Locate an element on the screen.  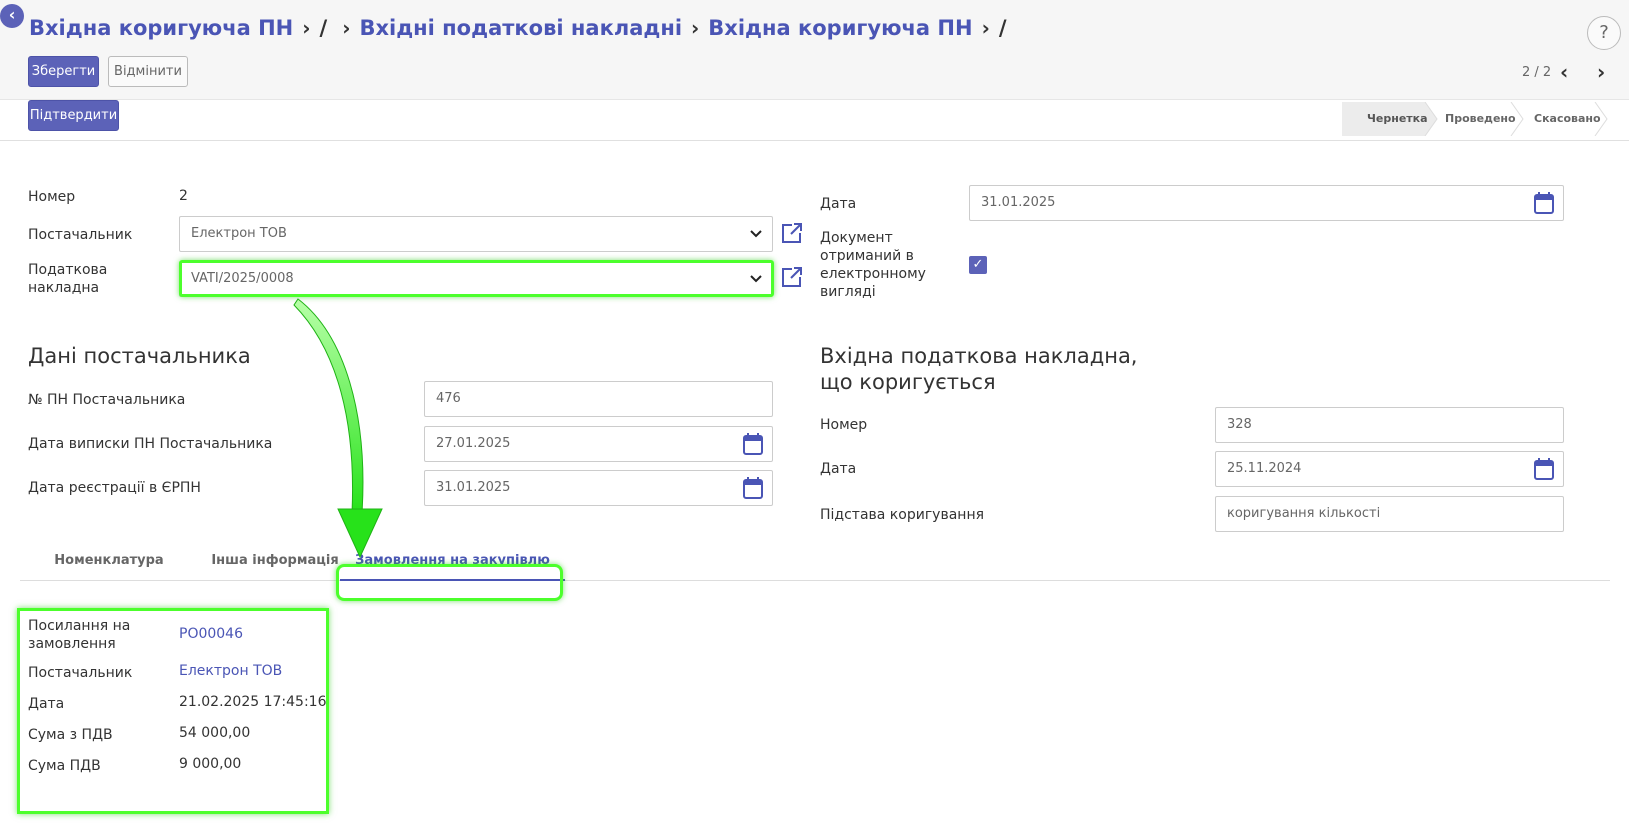
back-arrow-icon: ‹ is located at coordinates (12, 16).